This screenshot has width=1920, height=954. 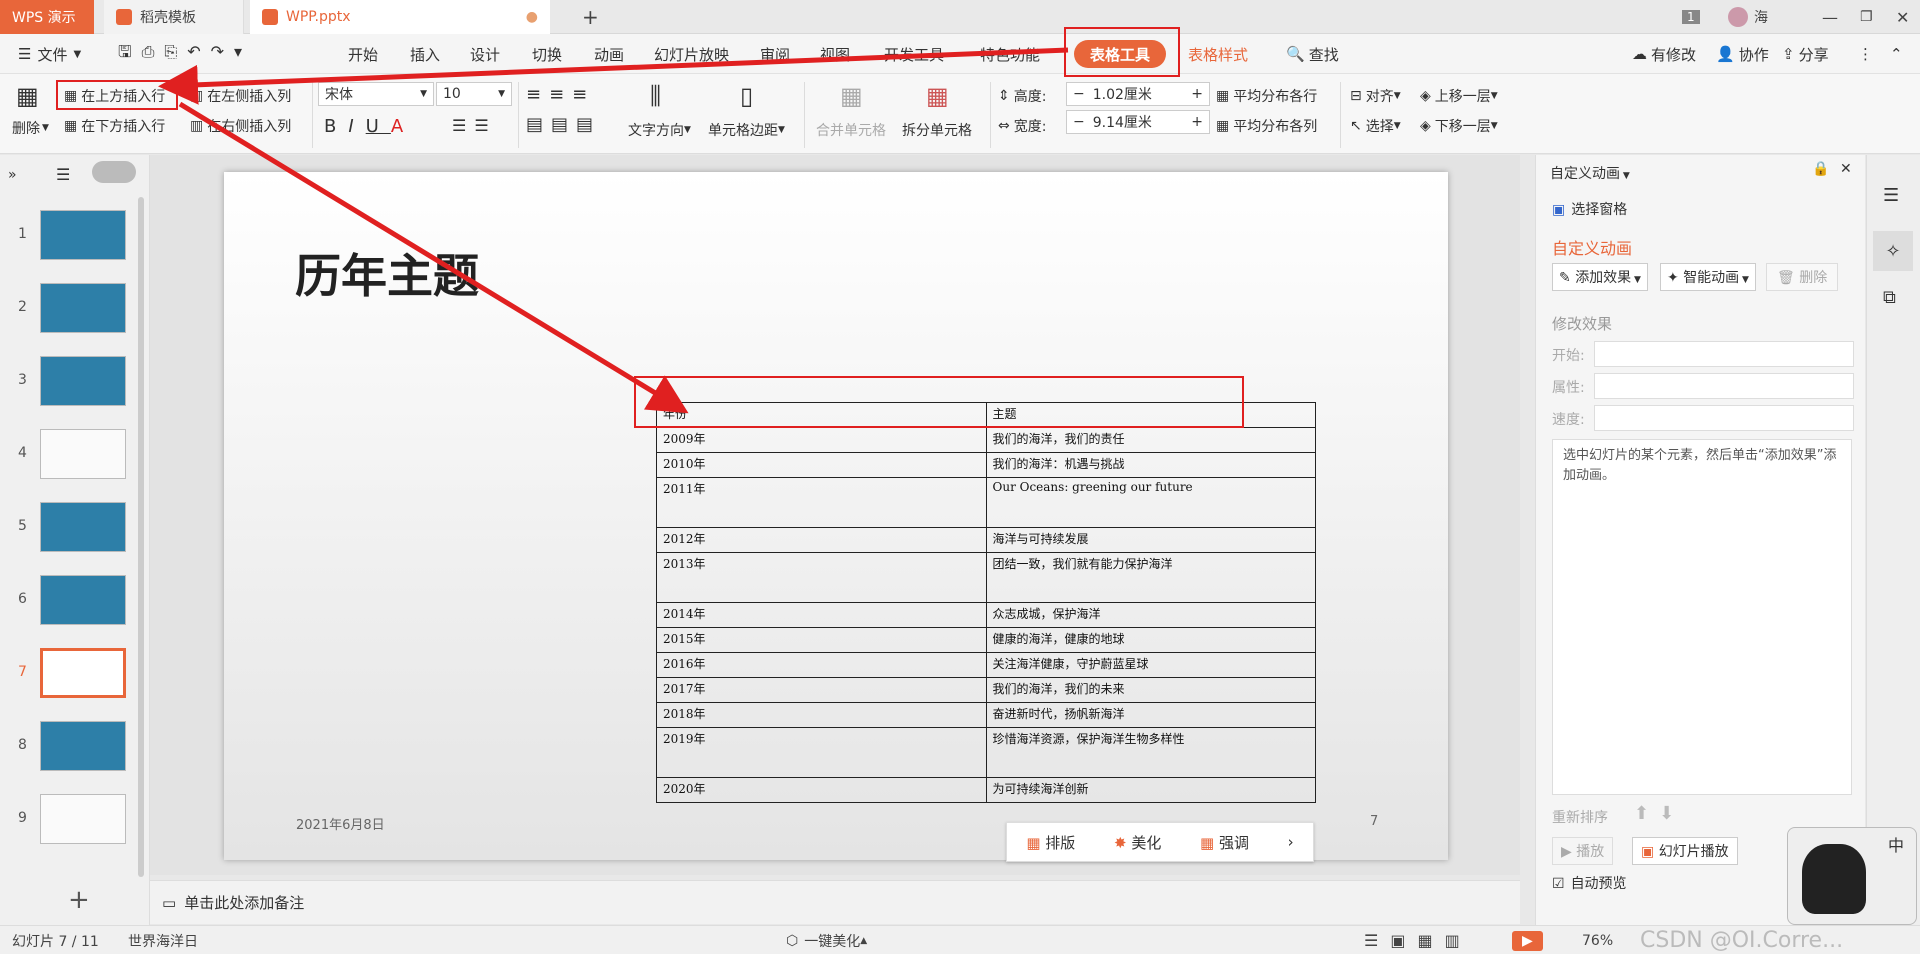 I want to click on arrow-to-insert-above, so click(x=613, y=76).